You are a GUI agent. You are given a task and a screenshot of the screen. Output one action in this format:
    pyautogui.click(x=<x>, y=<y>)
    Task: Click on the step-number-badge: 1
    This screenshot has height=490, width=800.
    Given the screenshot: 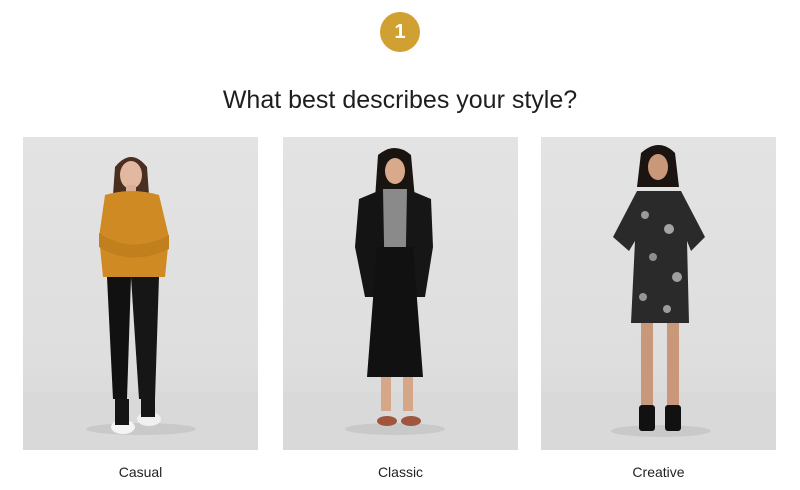 What is the action you would take?
    pyautogui.click(x=400, y=32)
    